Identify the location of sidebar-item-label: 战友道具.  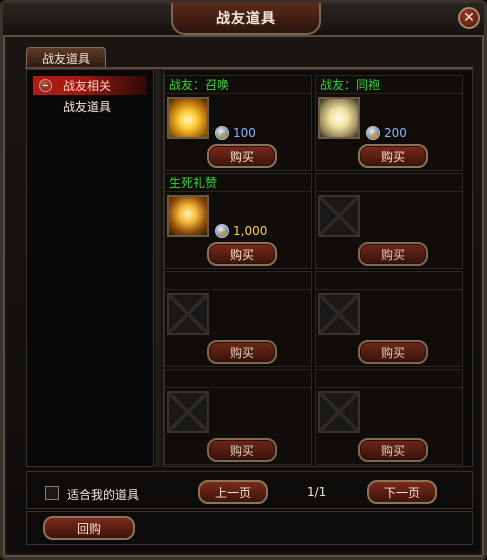
(87, 107).